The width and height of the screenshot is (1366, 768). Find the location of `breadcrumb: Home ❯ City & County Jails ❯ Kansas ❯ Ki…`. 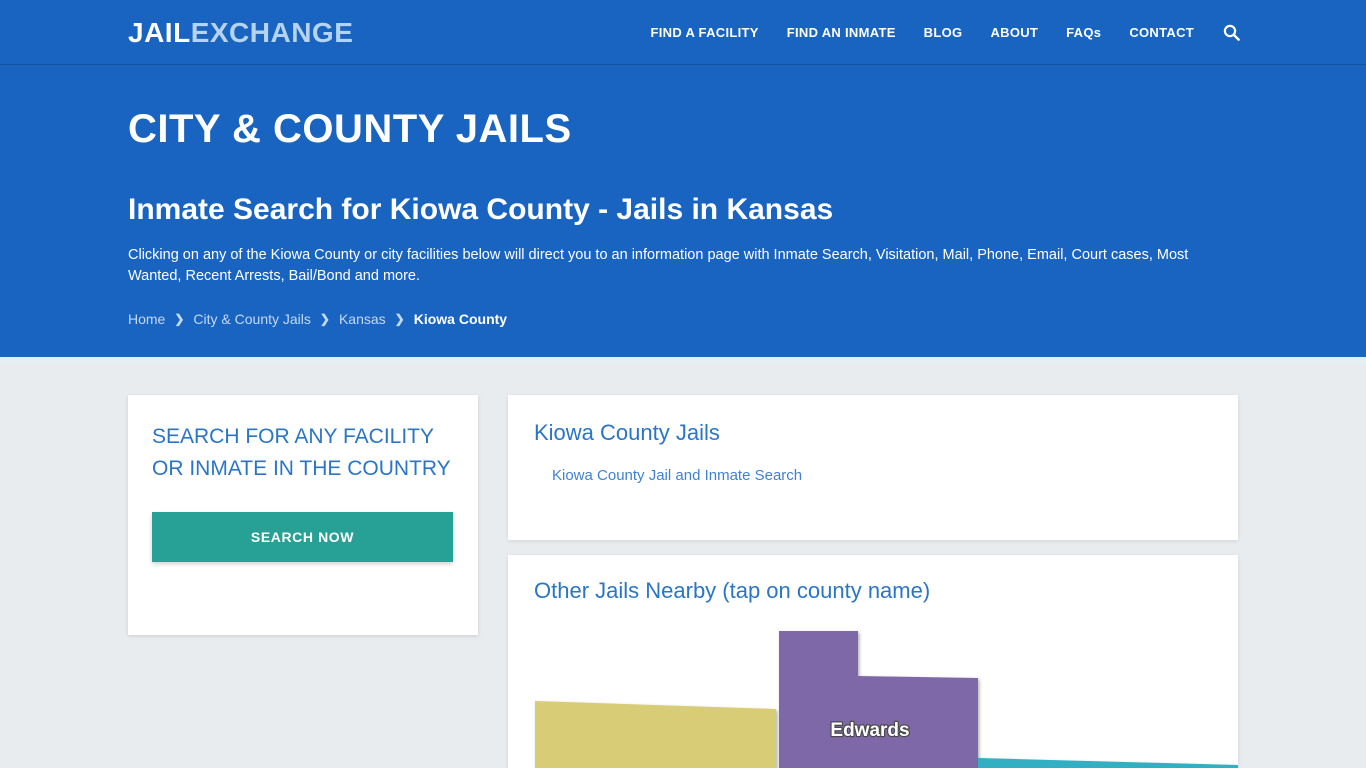

breadcrumb: Home ❯ City & County Jails ❯ Kansas ❯ Ki… is located at coordinates (747, 319).